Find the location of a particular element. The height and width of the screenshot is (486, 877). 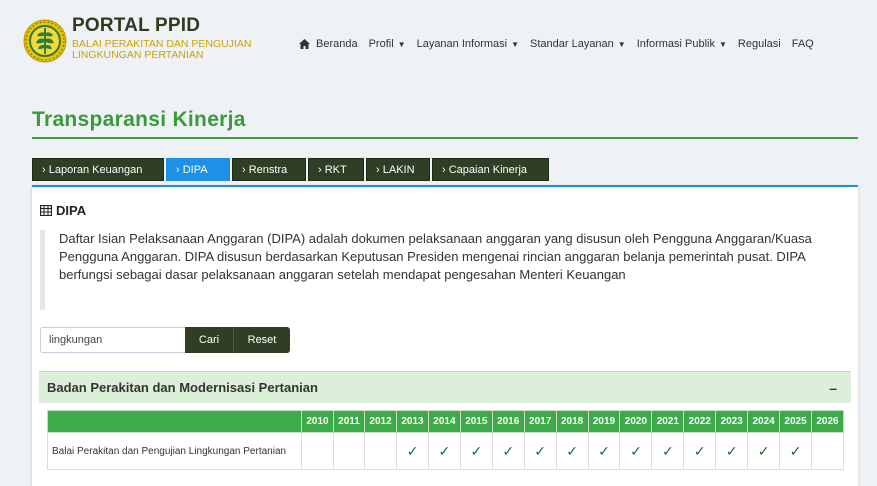

collapse-toggle-icon: – is located at coordinates (833, 388).